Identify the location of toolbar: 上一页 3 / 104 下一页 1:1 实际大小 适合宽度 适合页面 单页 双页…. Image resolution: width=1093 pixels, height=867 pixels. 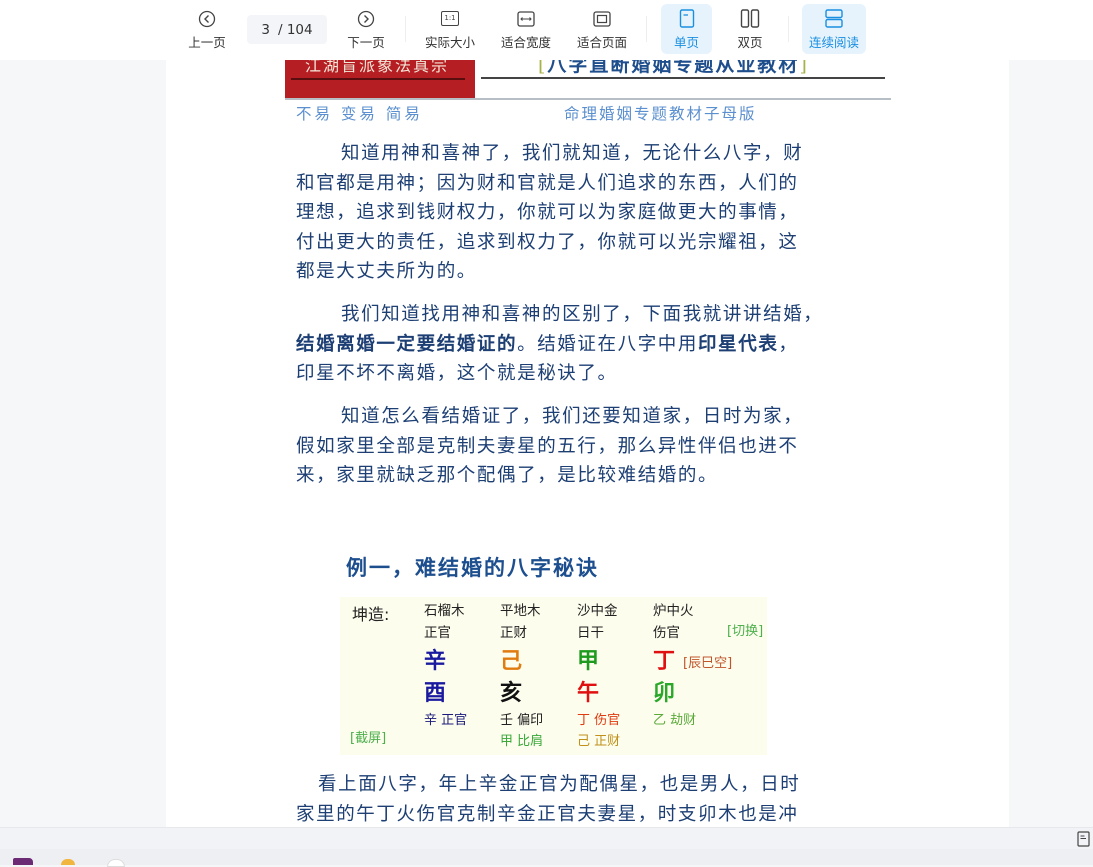
(546, 30).